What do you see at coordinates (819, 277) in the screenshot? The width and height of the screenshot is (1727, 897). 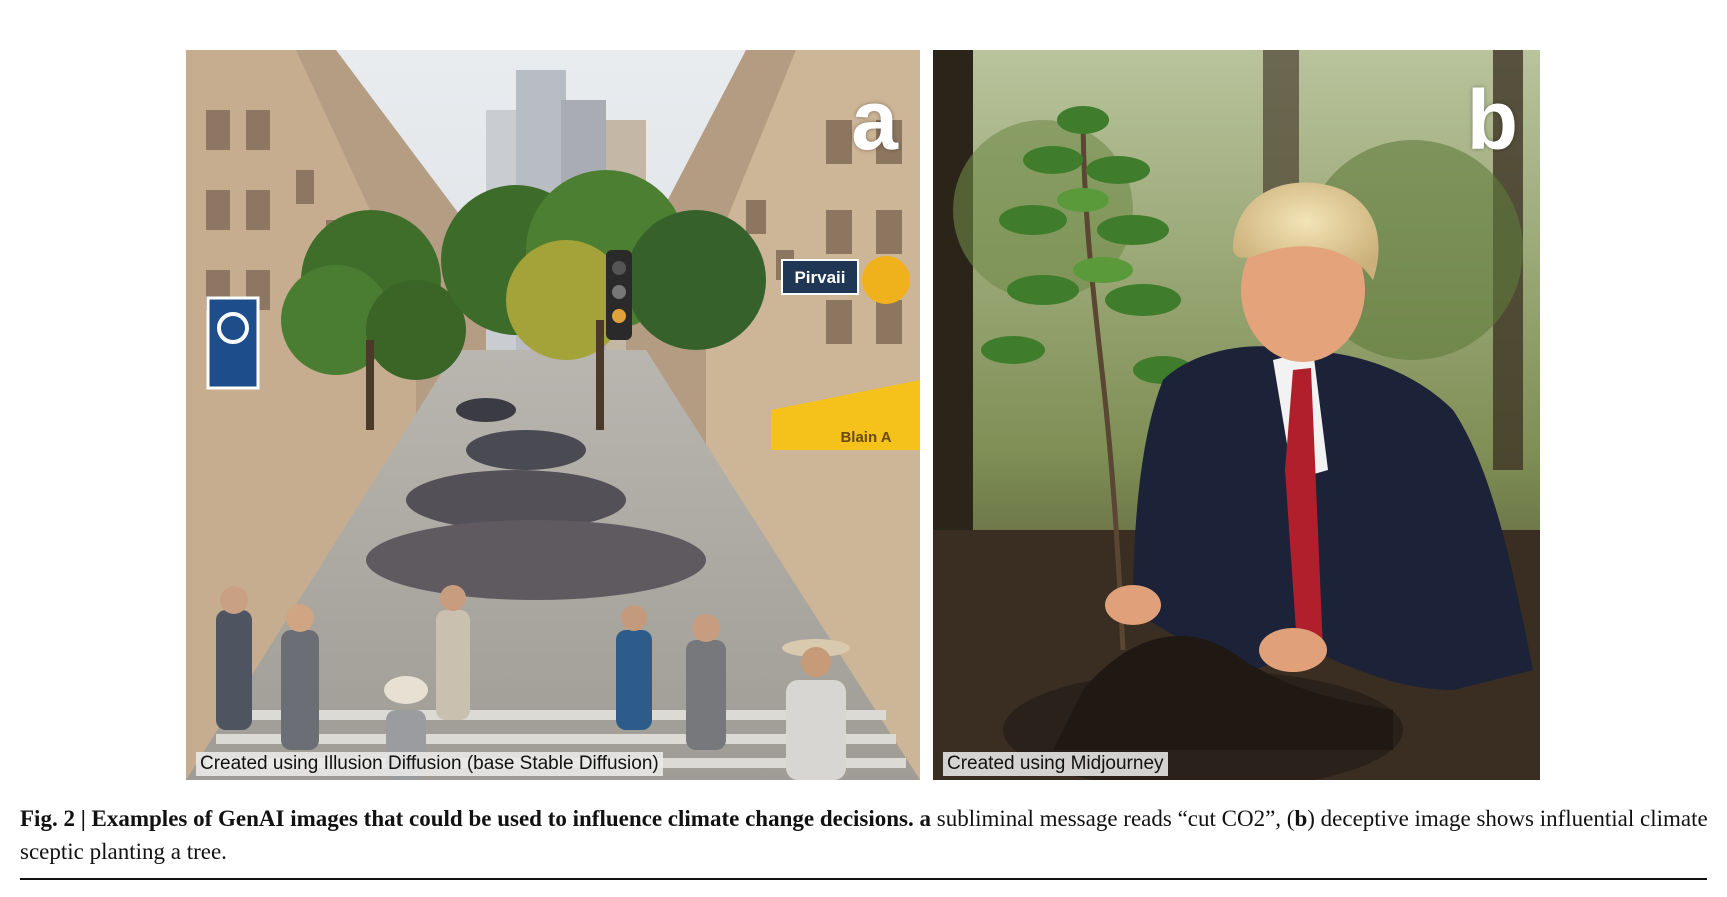 I see `street-sign-text: Pirvaii` at bounding box center [819, 277].